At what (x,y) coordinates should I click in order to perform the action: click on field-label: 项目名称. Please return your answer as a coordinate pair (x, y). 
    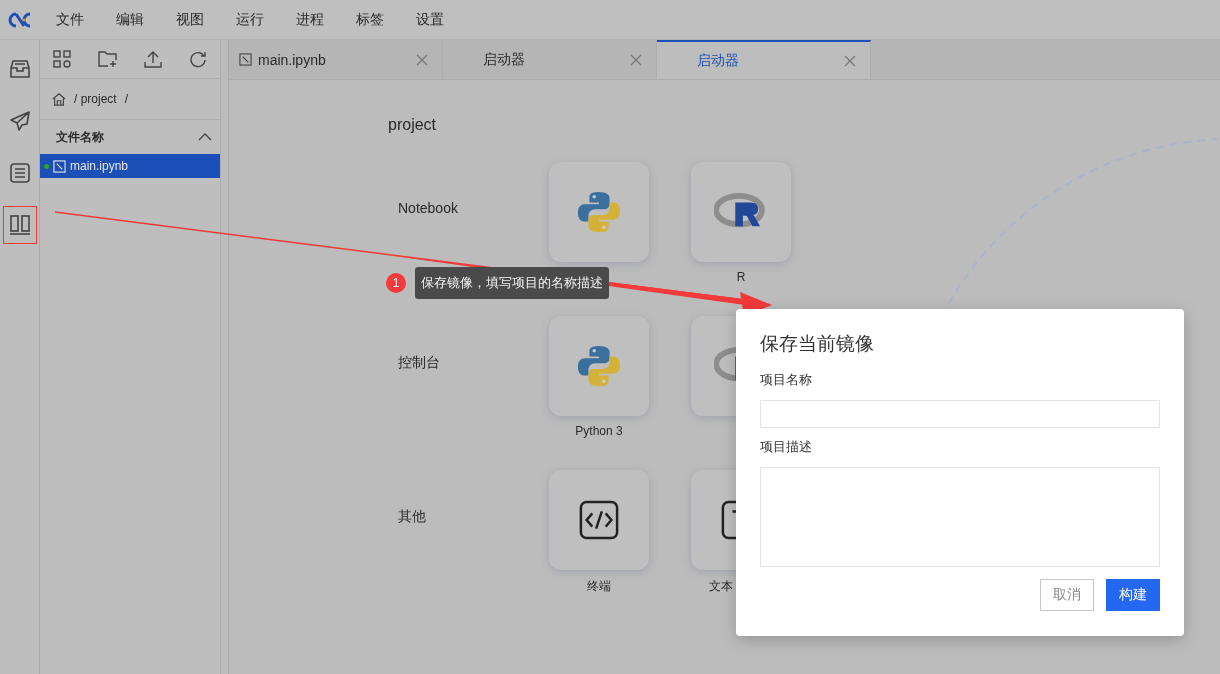
    Looking at the image, I should click on (786, 380).